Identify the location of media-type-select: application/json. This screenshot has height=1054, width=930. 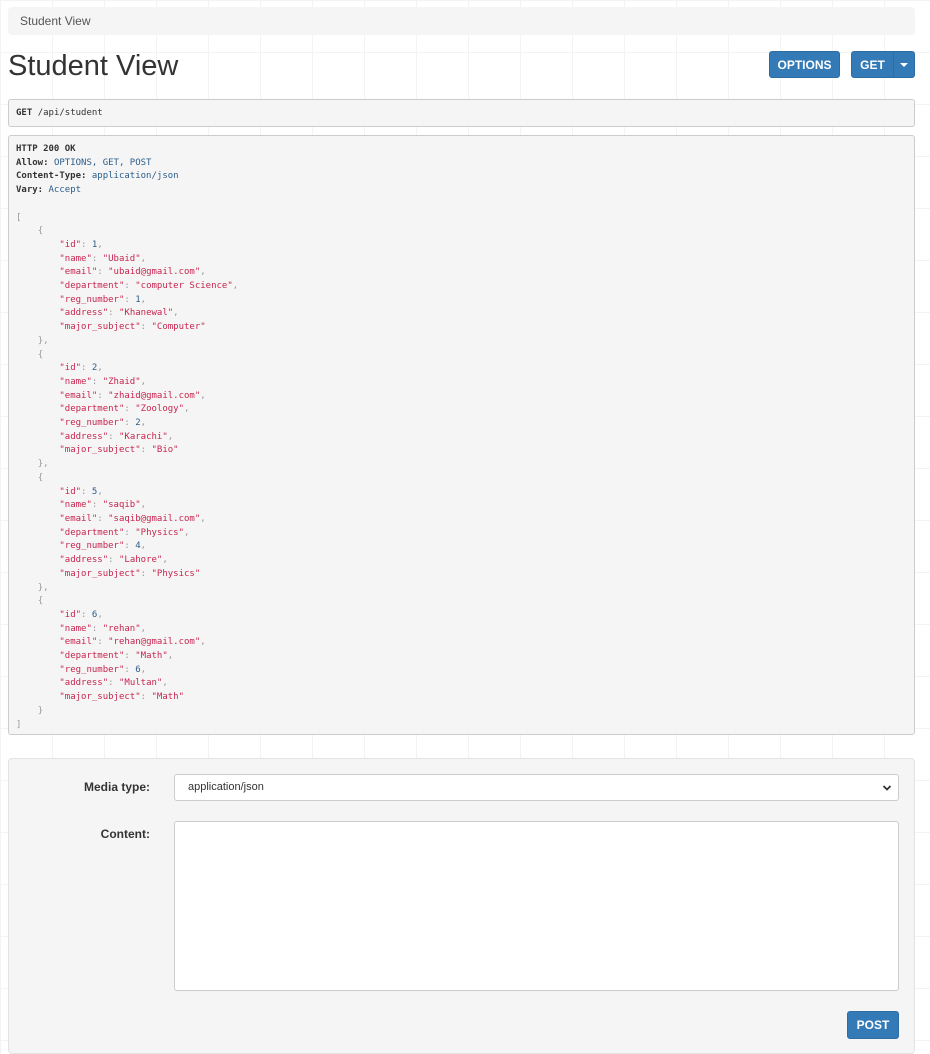
(536, 787).